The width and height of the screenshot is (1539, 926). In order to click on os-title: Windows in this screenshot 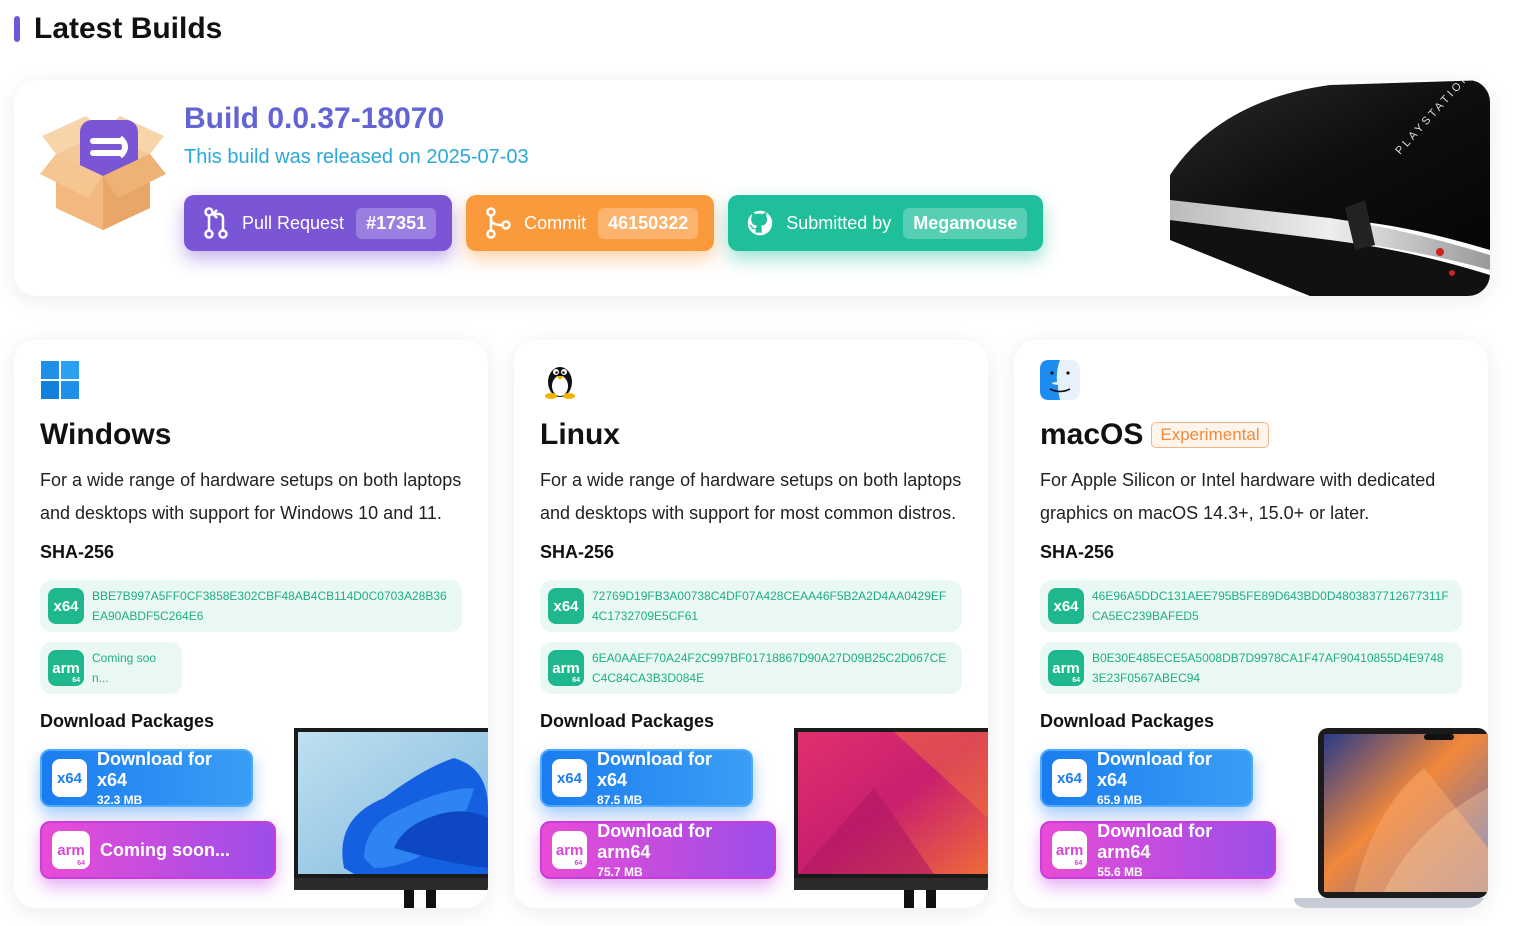, I will do `click(105, 435)`.